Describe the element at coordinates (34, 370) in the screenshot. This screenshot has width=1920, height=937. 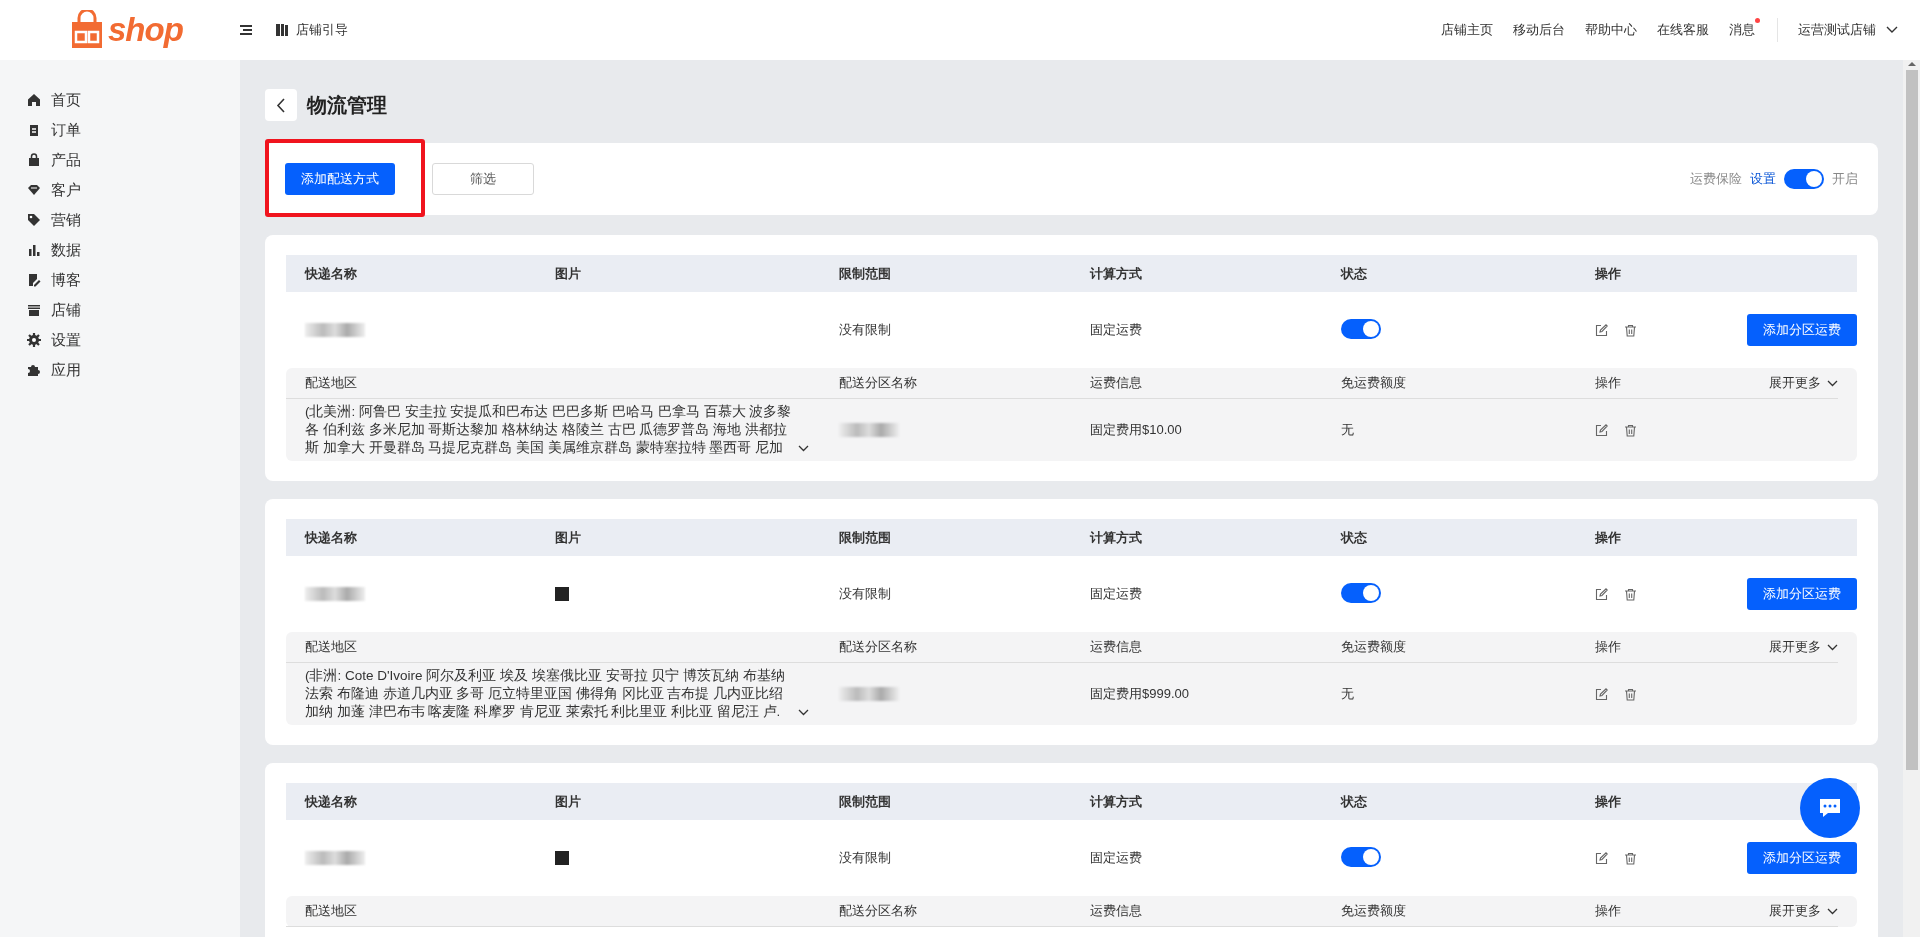
I see `puzzle-icon` at that location.